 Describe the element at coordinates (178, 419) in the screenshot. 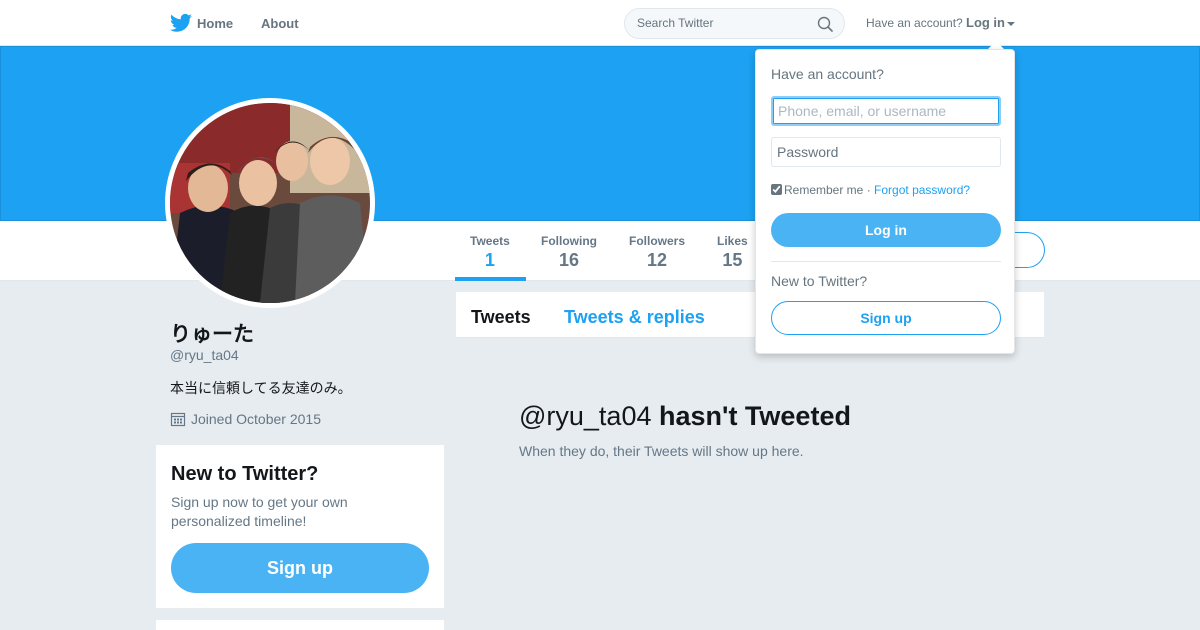

I see `calendar-icon` at that location.